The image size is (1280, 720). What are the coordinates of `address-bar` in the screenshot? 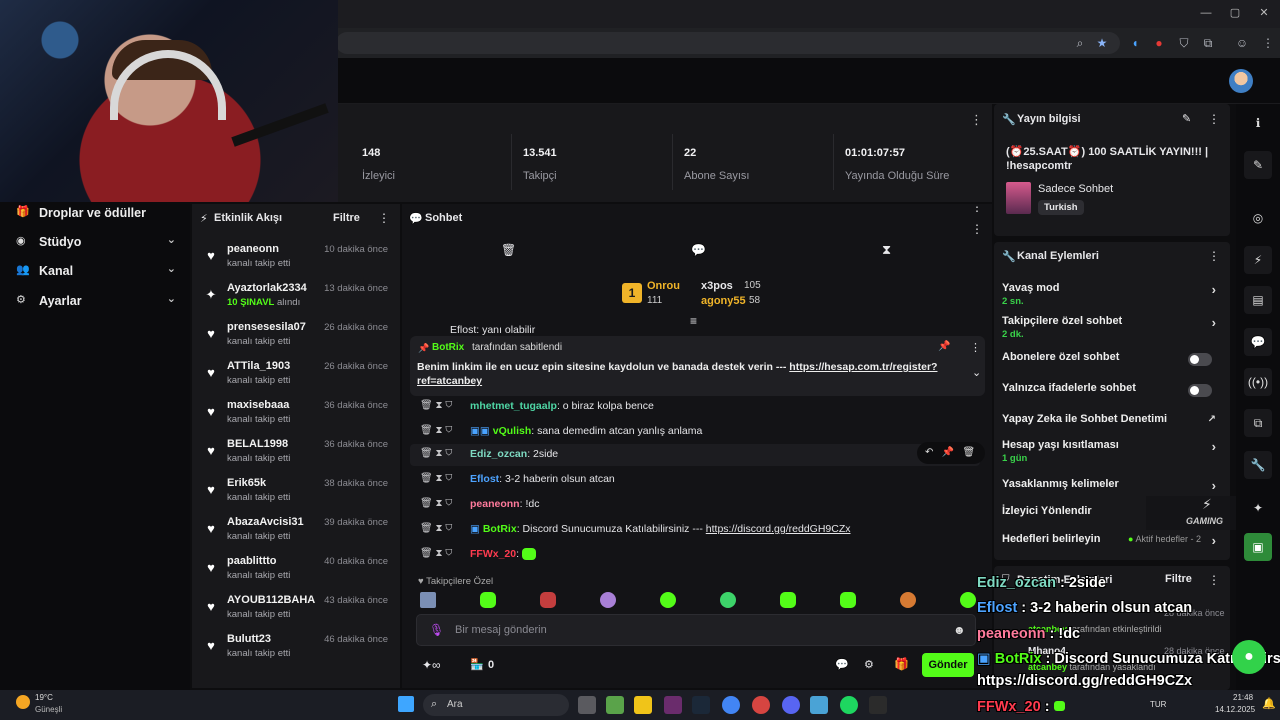 It's located at (728, 43).